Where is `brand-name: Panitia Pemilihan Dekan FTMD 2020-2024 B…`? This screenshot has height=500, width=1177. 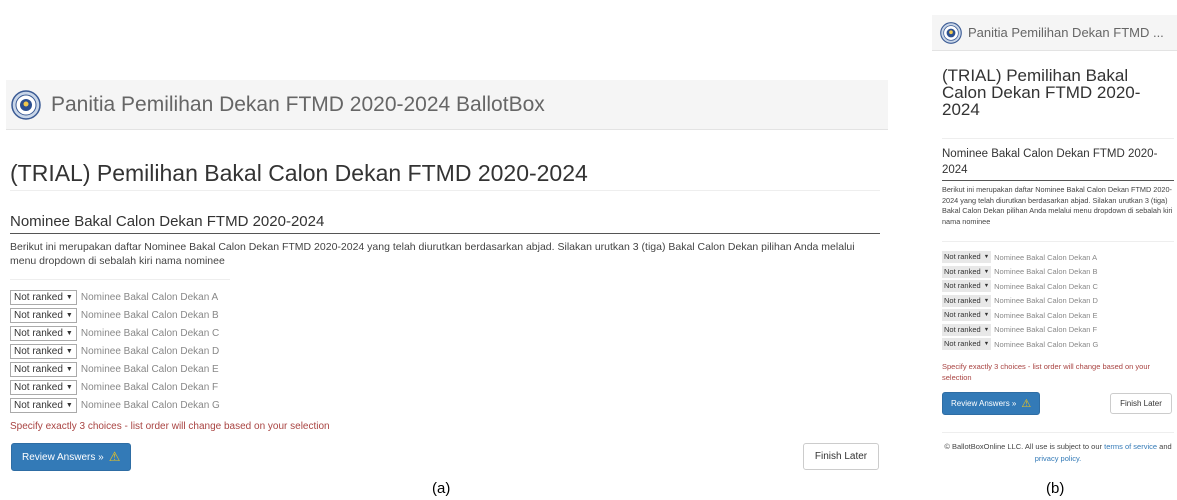
brand-name: Panitia Pemilihan Dekan FTMD 2020-2024 B… is located at coordinates (298, 105).